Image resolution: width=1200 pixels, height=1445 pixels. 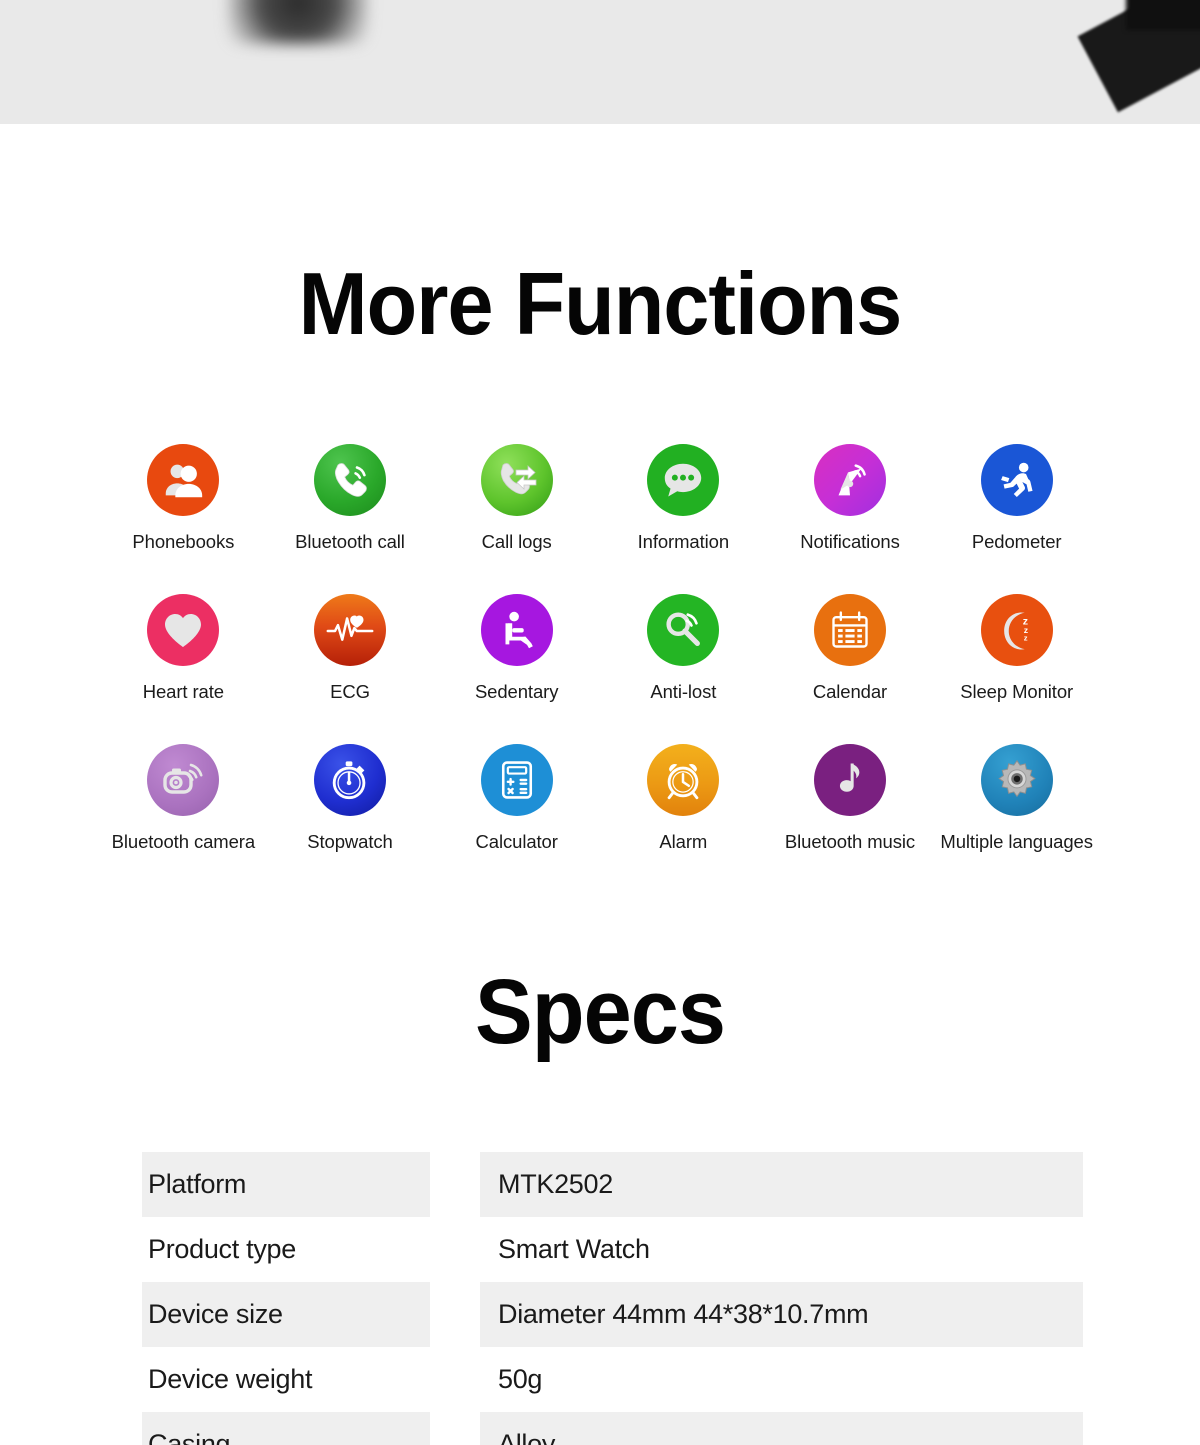 What do you see at coordinates (183, 780) in the screenshot?
I see `camera-signal-icon` at bounding box center [183, 780].